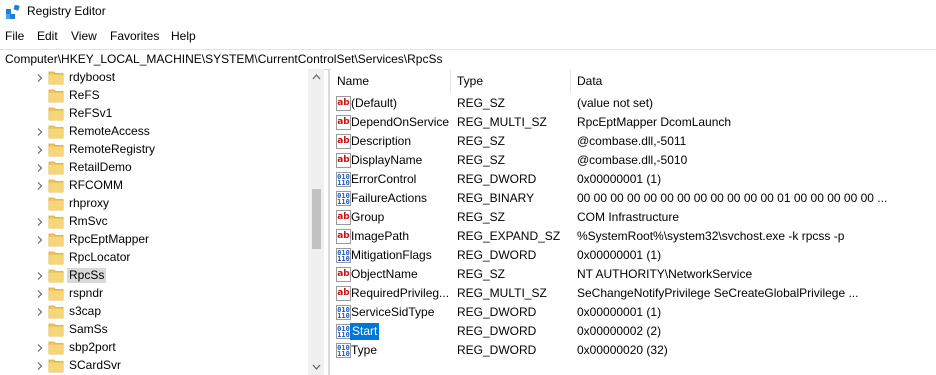 The height and width of the screenshot is (375, 936). What do you see at coordinates (619, 312) in the screenshot?
I see `value-data: 0x00000001 (1)` at bounding box center [619, 312].